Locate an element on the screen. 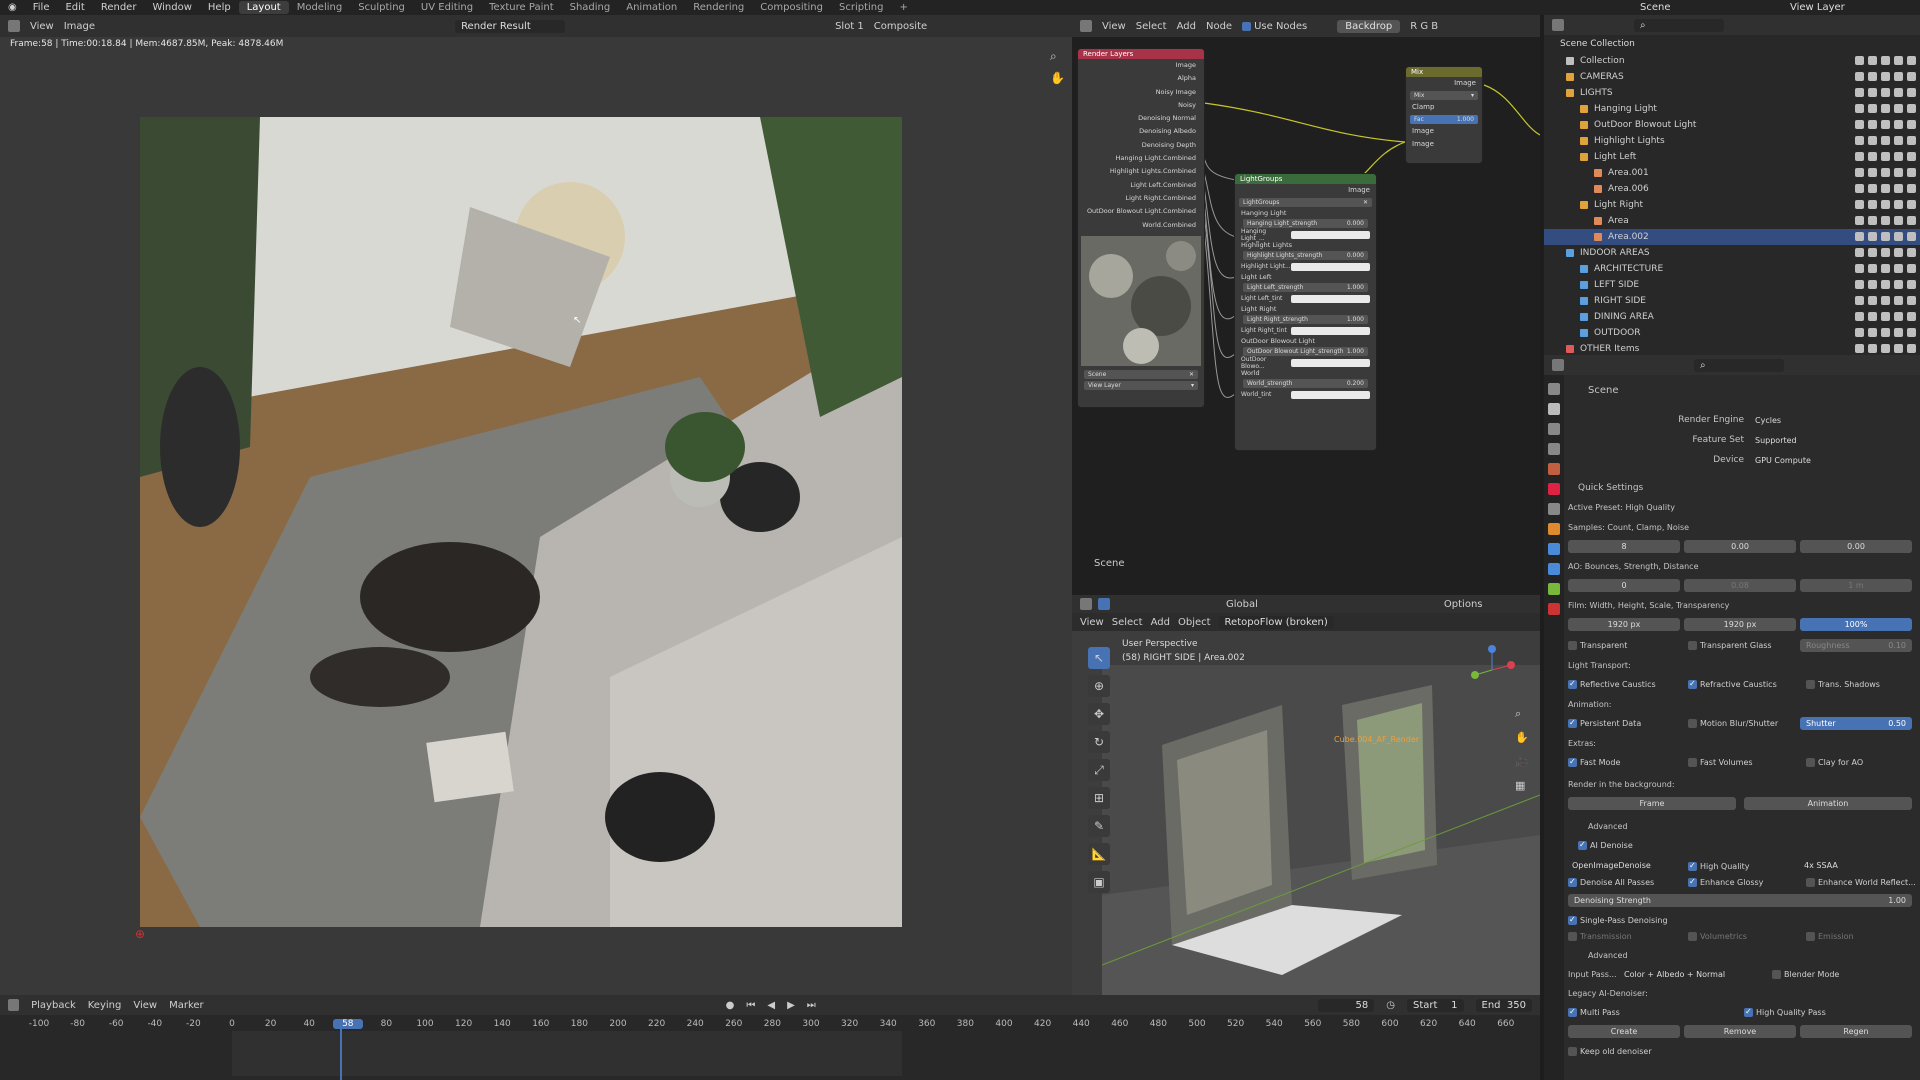 The height and width of the screenshot is (1080, 1920). viewport-pan-icon: ✋ is located at coordinates (1522, 737).